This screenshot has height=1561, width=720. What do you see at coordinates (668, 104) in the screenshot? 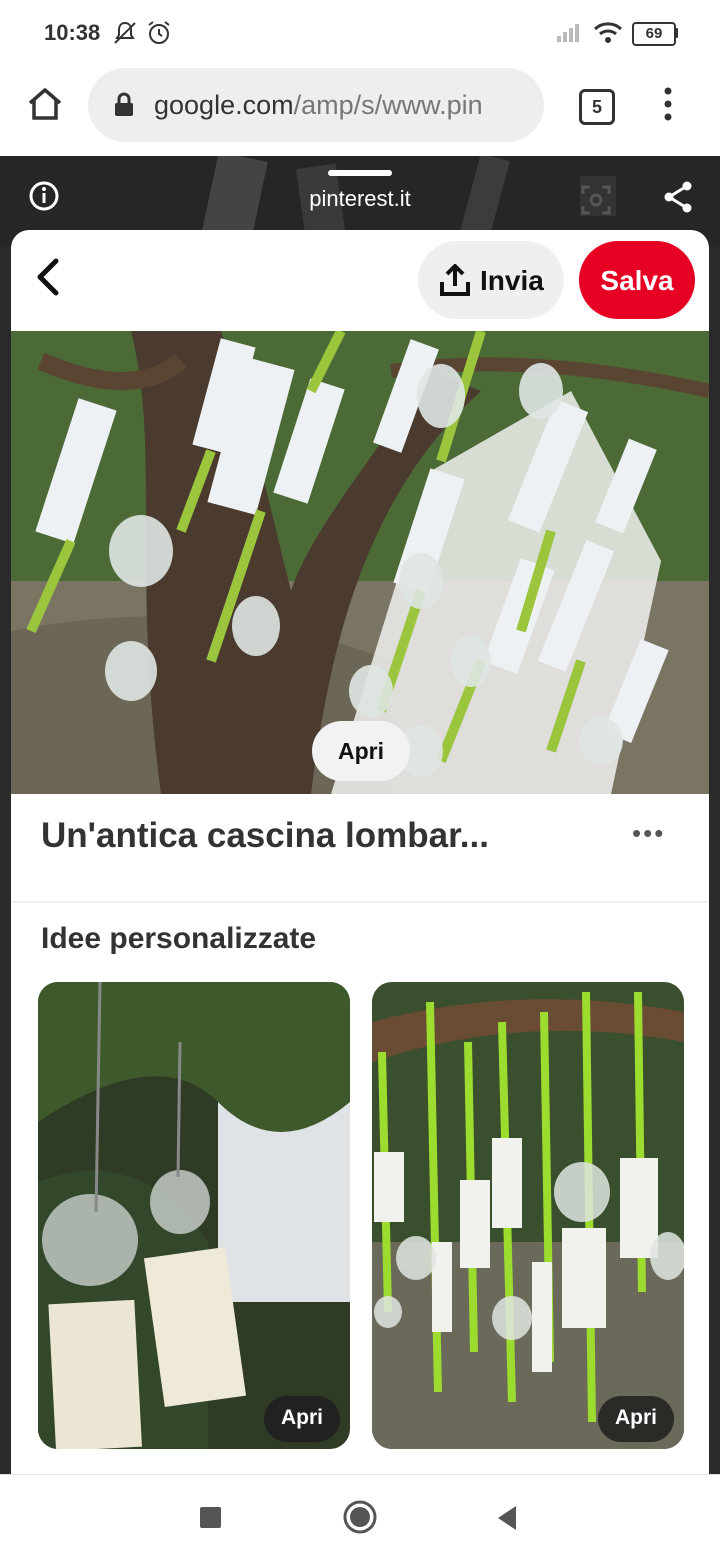
I see `overflow-menu-icon` at bounding box center [668, 104].